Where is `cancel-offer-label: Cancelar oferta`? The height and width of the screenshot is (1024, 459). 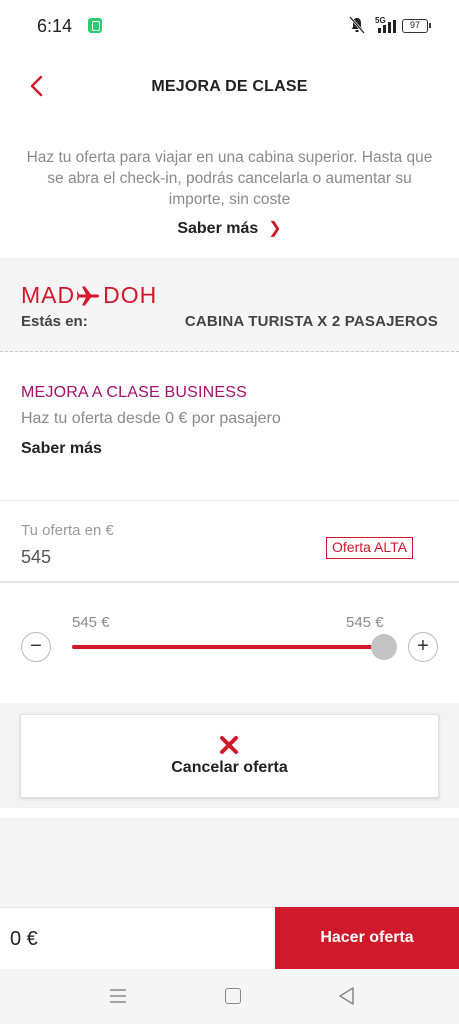
cancel-offer-label: Cancelar oferta is located at coordinates (229, 767).